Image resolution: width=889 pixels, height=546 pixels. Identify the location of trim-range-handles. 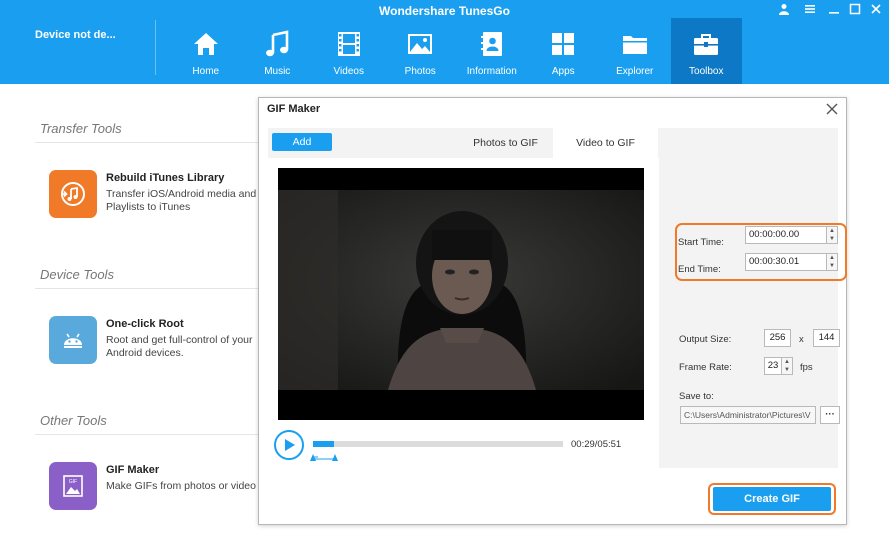
(325, 456).